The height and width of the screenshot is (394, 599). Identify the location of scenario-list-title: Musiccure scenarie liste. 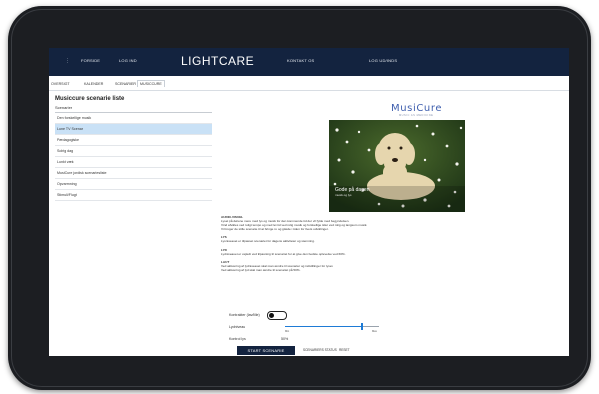
(90, 99).